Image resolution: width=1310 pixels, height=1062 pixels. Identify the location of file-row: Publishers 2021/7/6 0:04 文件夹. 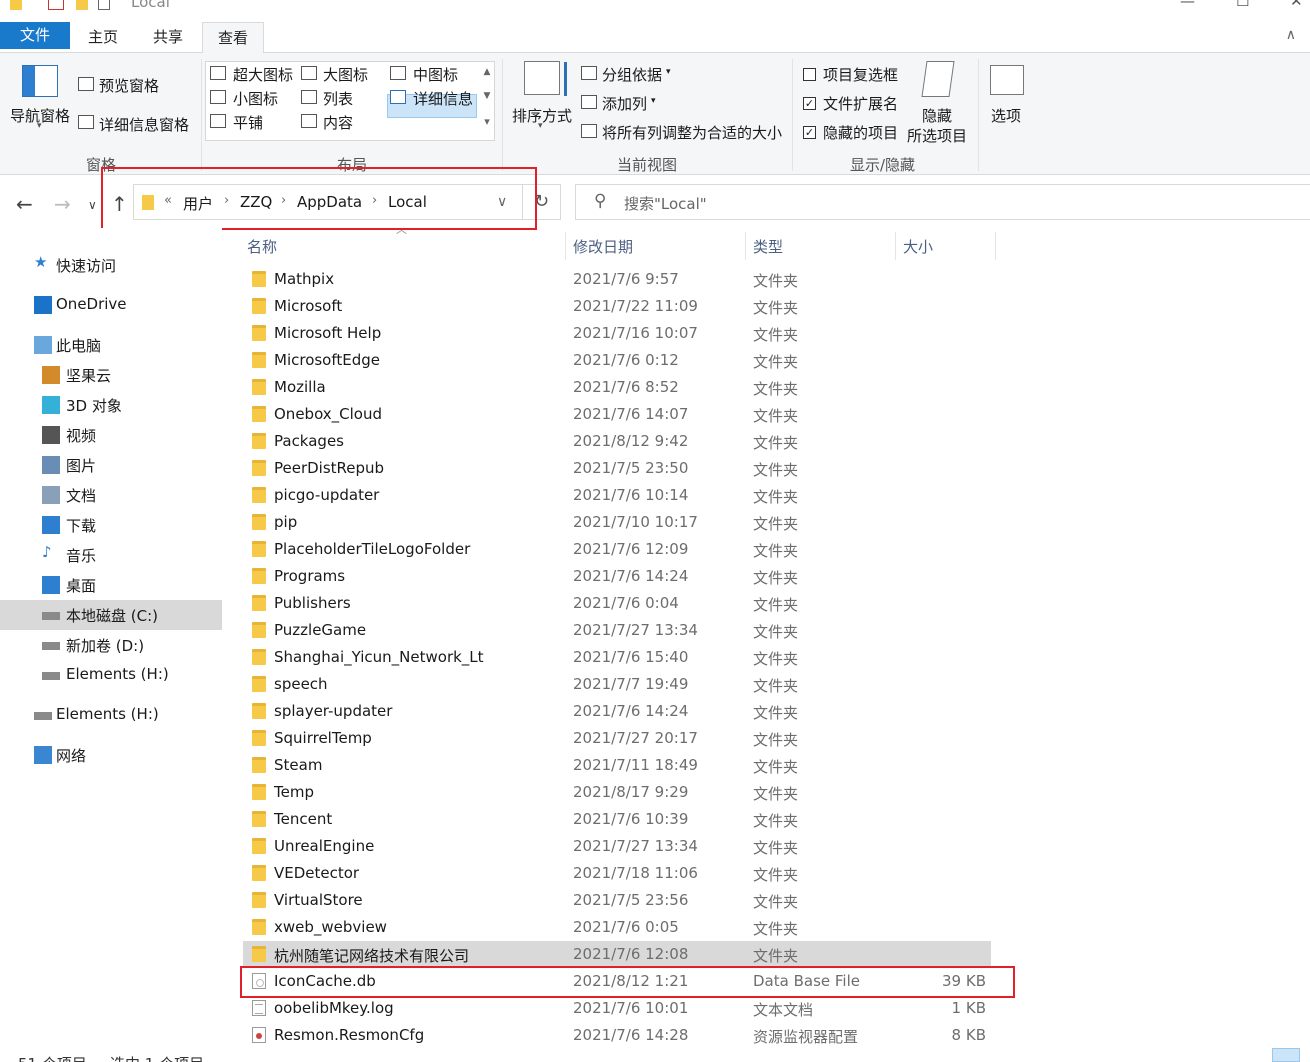
(617, 603).